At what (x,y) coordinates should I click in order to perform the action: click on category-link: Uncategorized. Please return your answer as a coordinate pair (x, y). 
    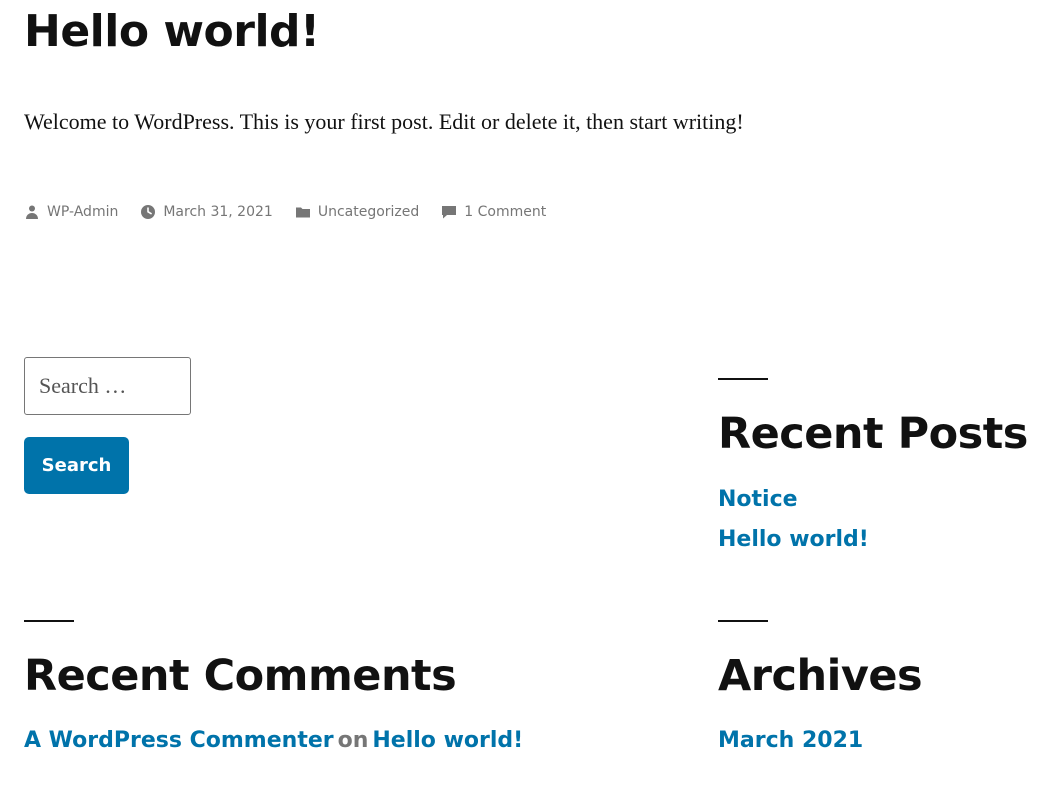
    Looking at the image, I should click on (368, 212).